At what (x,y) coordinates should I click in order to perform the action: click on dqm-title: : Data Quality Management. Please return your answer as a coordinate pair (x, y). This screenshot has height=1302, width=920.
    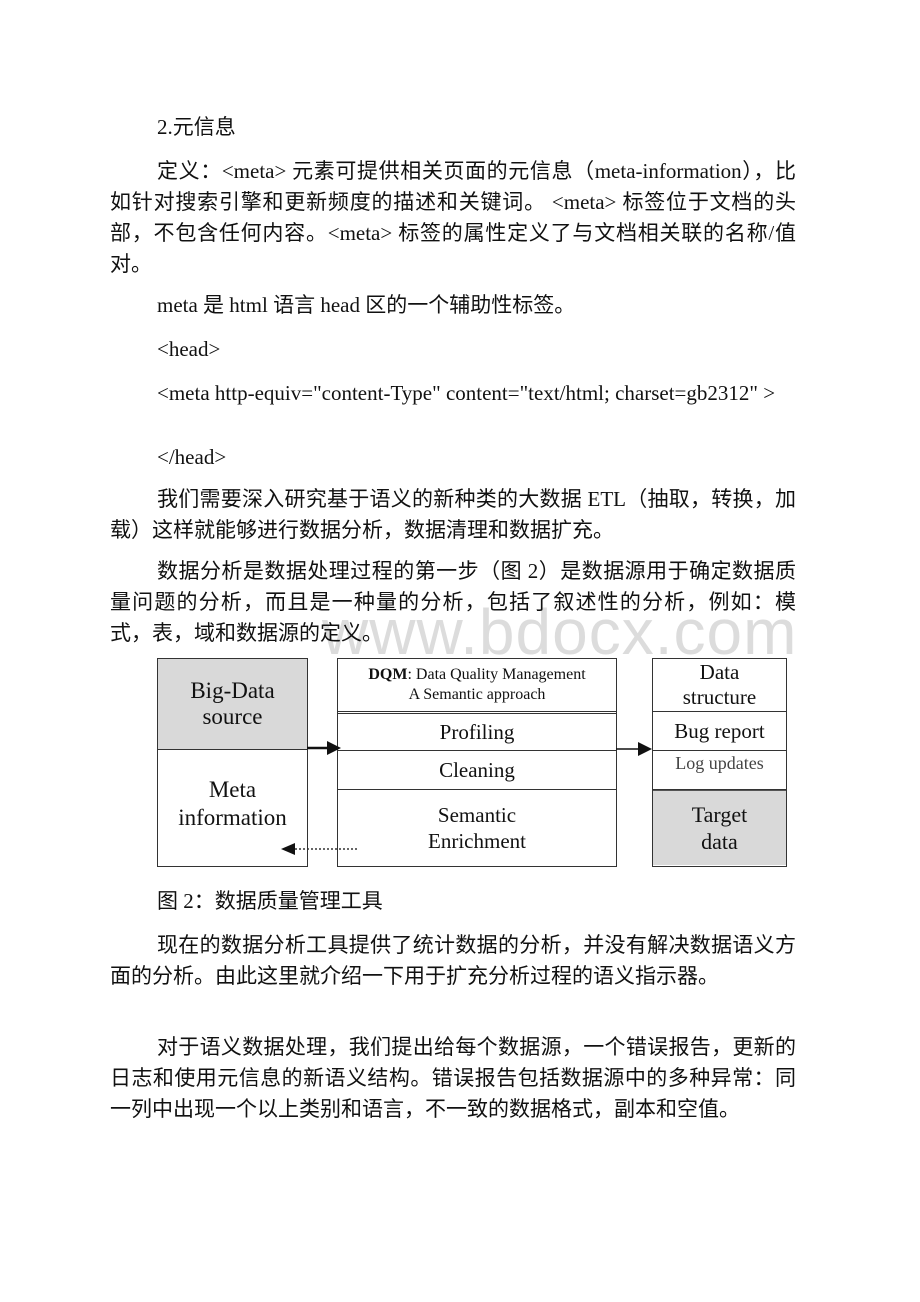
    Looking at the image, I should click on (496, 674).